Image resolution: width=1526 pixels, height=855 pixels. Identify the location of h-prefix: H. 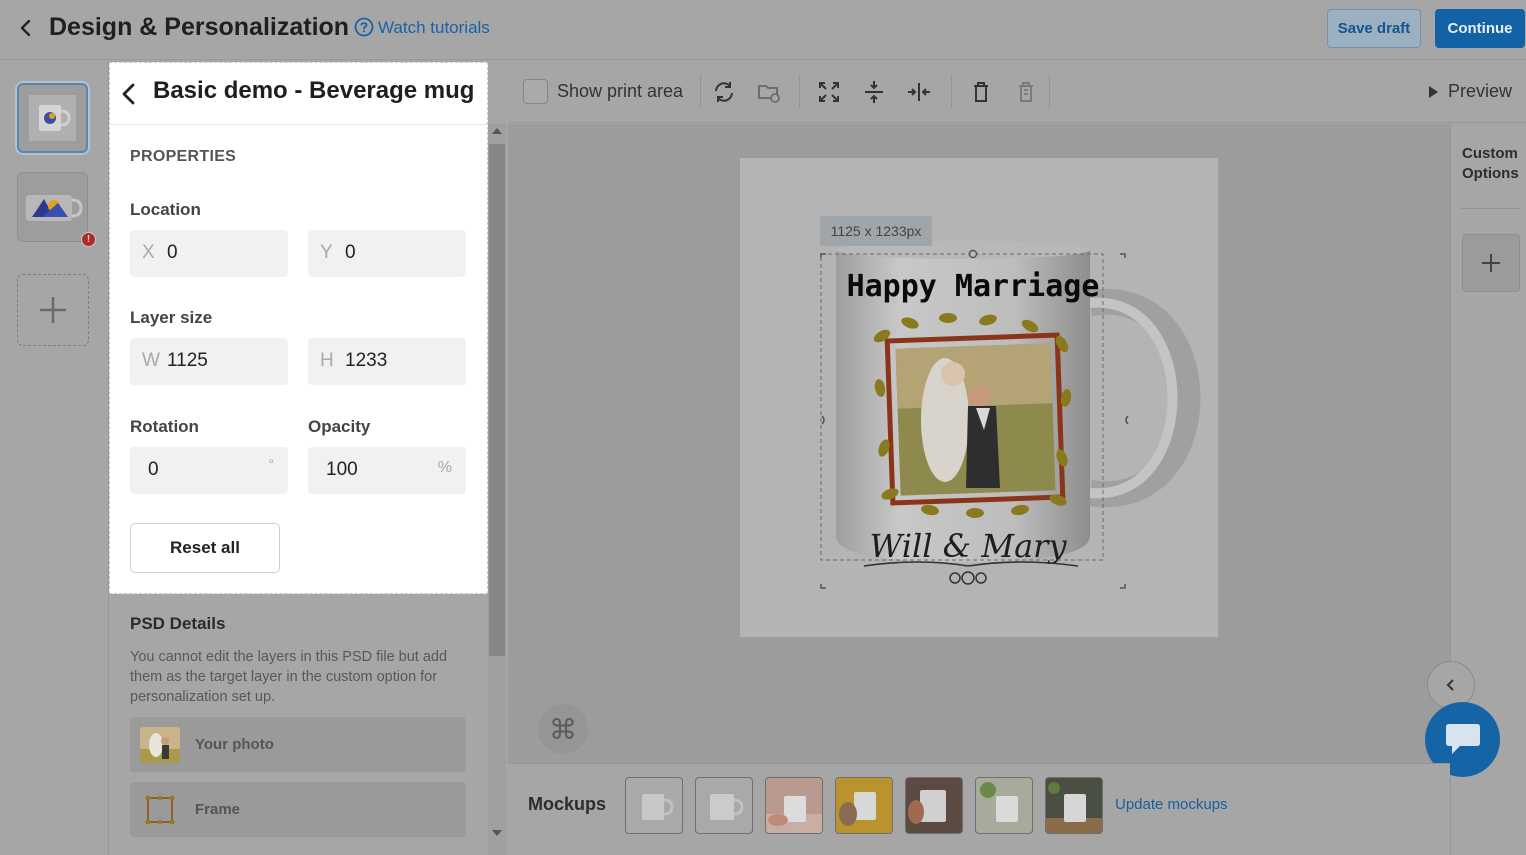
(327, 360).